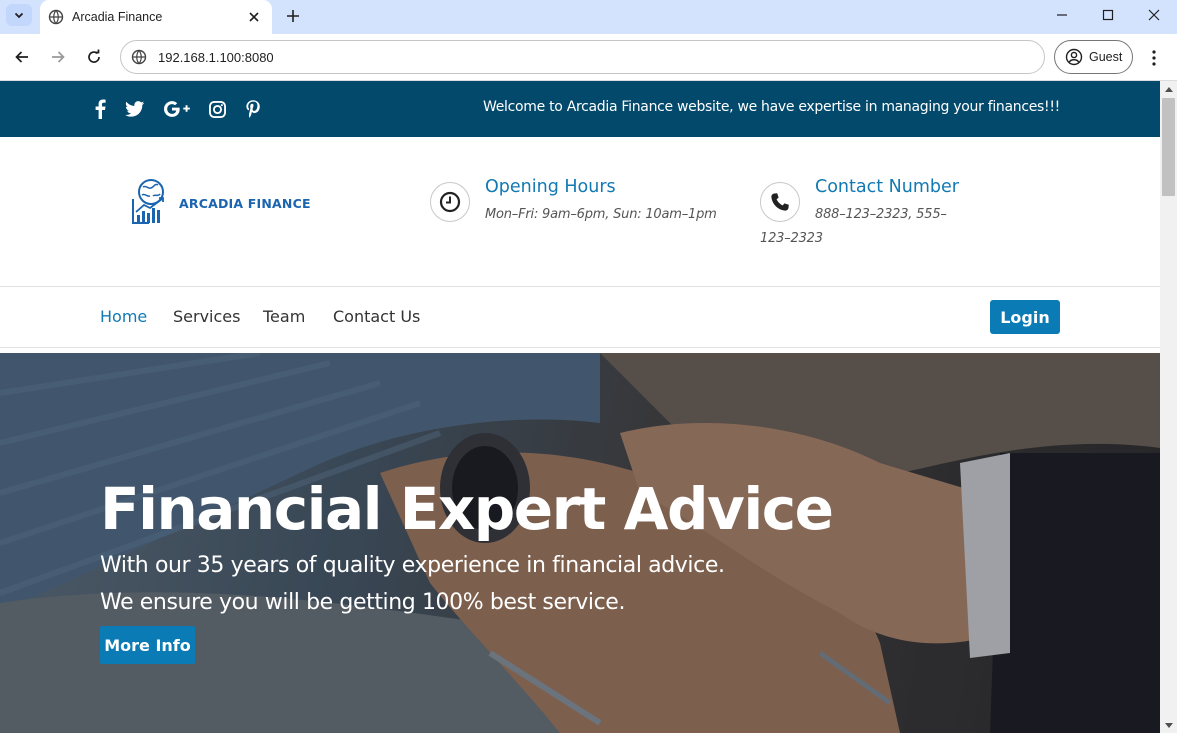 This screenshot has width=1177, height=733. Describe the element at coordinates (217, 109) in the screenshot. I see `instagram-icon` at that location.